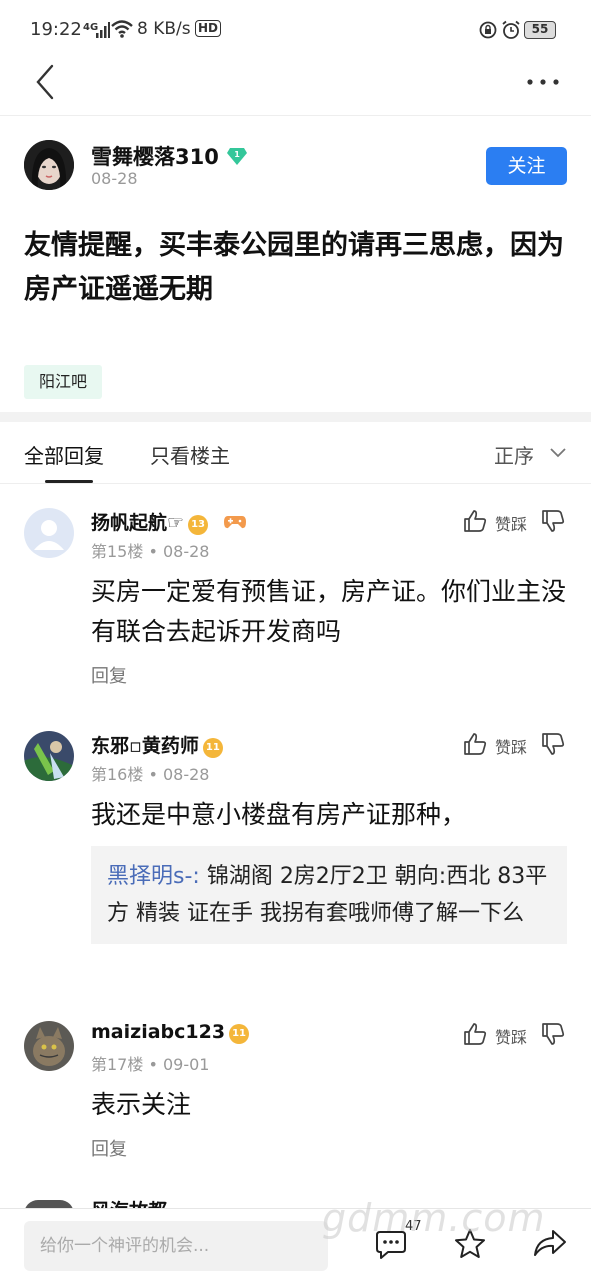 The width and height of the screenshot is (591, 1280). Describe the element at coordinates (514, 454) in the screenshot. I see `sort-toggle: 正序` at that location.